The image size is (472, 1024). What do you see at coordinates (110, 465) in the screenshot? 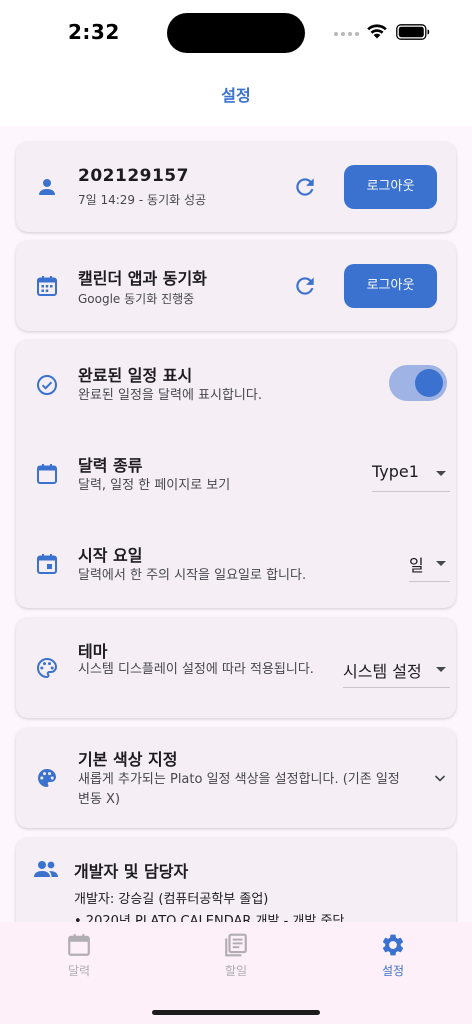
I see `calendar-type-title: 달력 종류` at bounding box center [110, 465].